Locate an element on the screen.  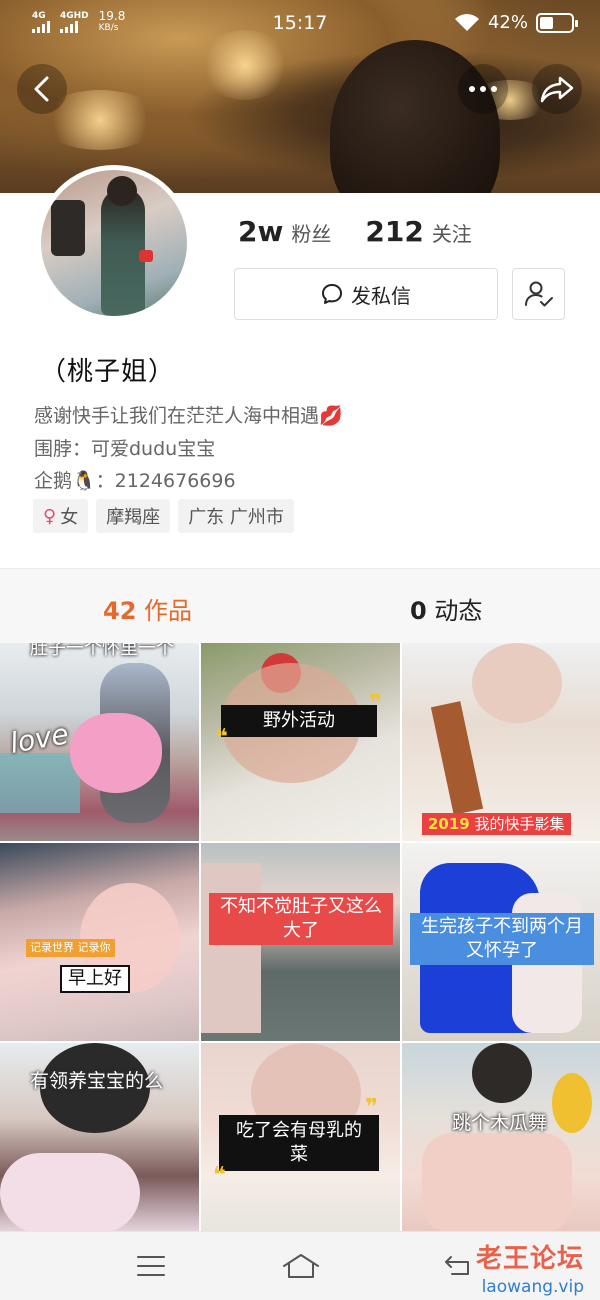
following-stat: 212 关注 is located at coordinates (418, 231).